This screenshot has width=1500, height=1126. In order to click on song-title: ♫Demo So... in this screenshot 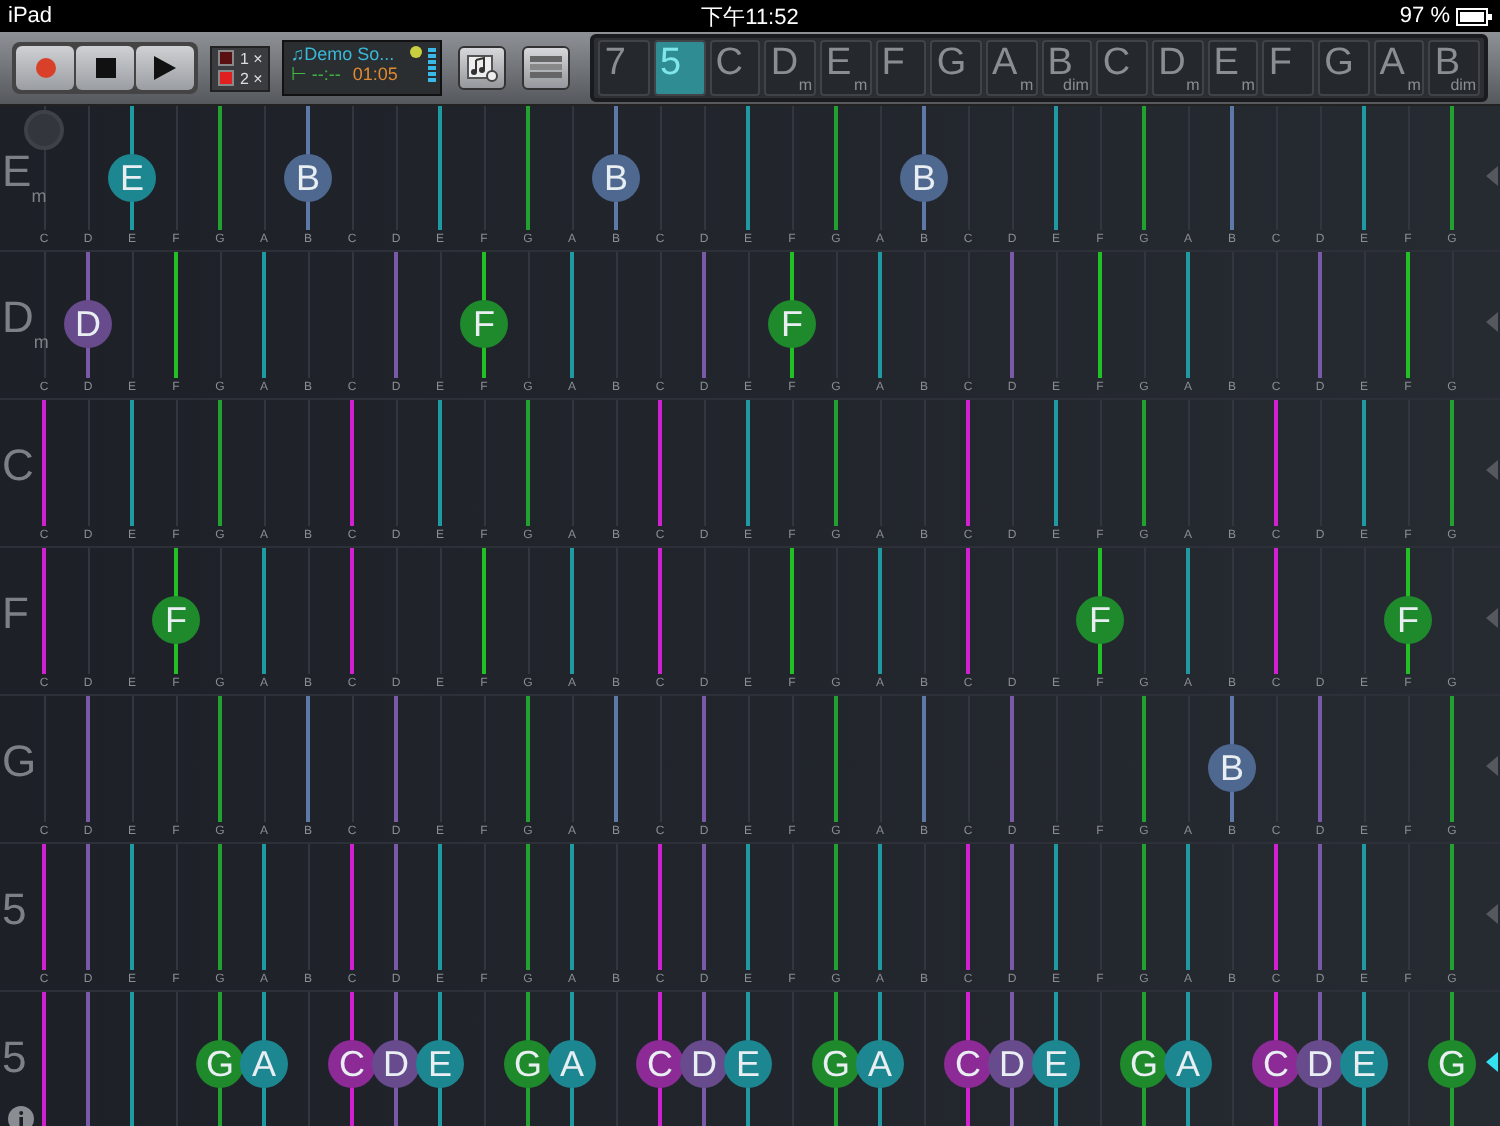, I will do `click(342, 54)`.